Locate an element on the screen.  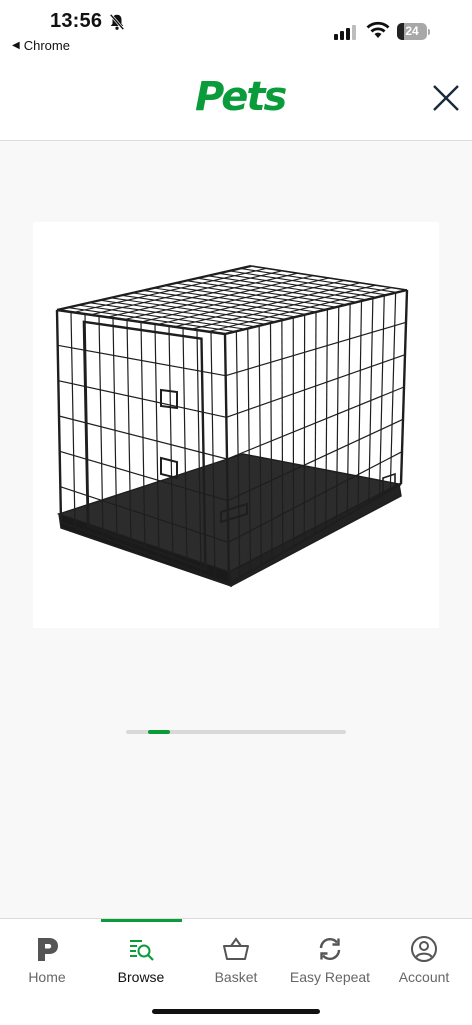
bell-slash-icon is located at coordinates (117, 22).